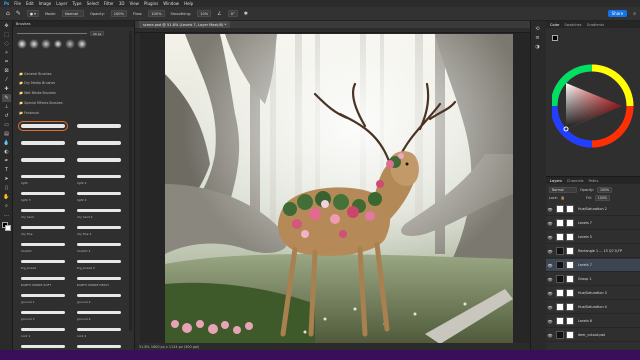 This screenshot has width=640, height=360. I want to click on foreground-swatch, so click(555, 38).